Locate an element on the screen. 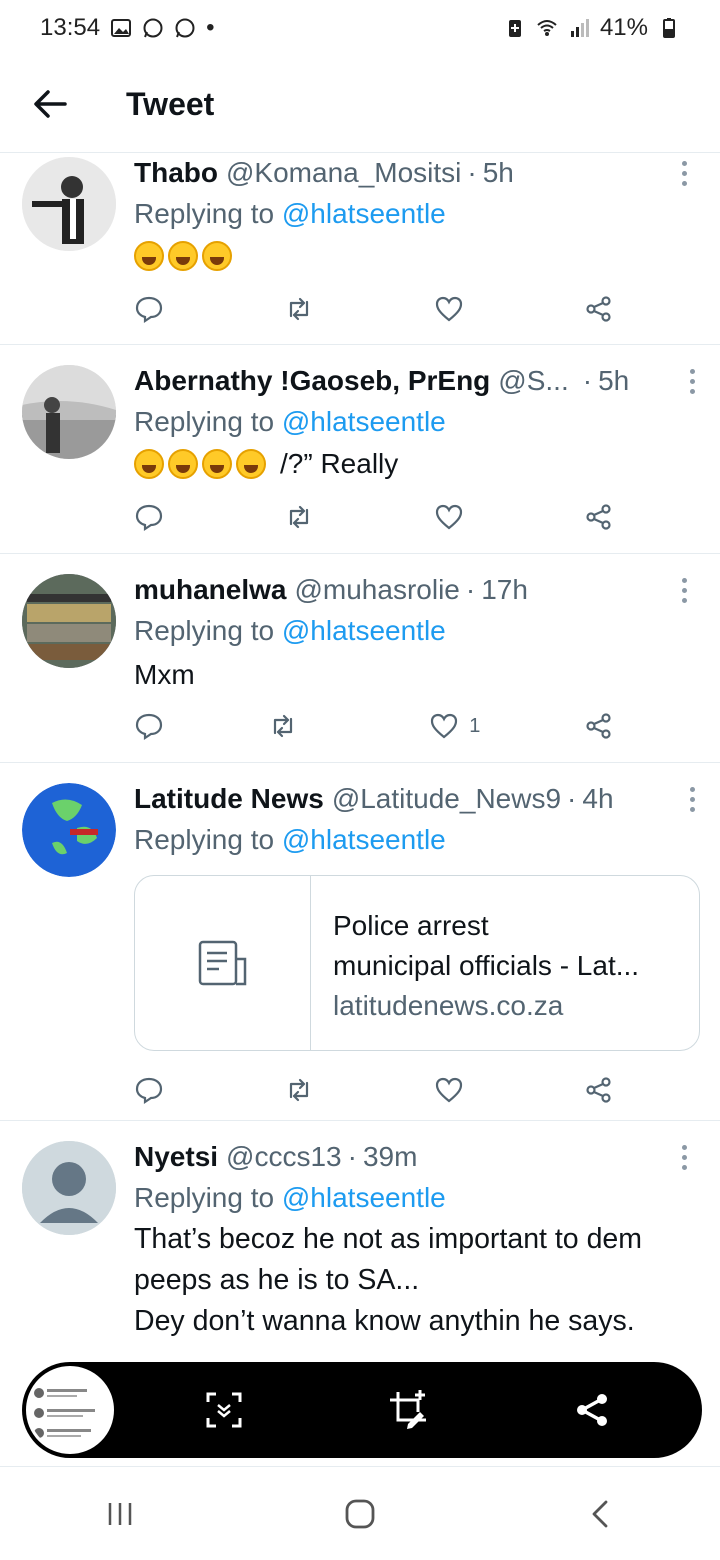 This screenshot has width=720, height=1560. card-domain: latitudenews.co.za is located at coordinates (448, 1005).